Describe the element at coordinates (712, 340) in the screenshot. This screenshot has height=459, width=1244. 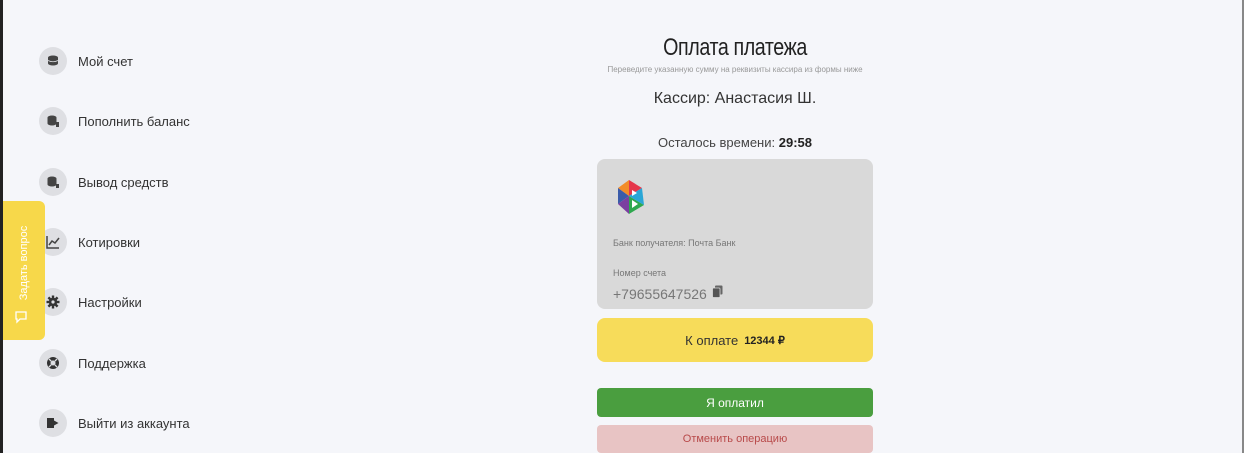
I see `amount-due-label: К оплате` at that location.